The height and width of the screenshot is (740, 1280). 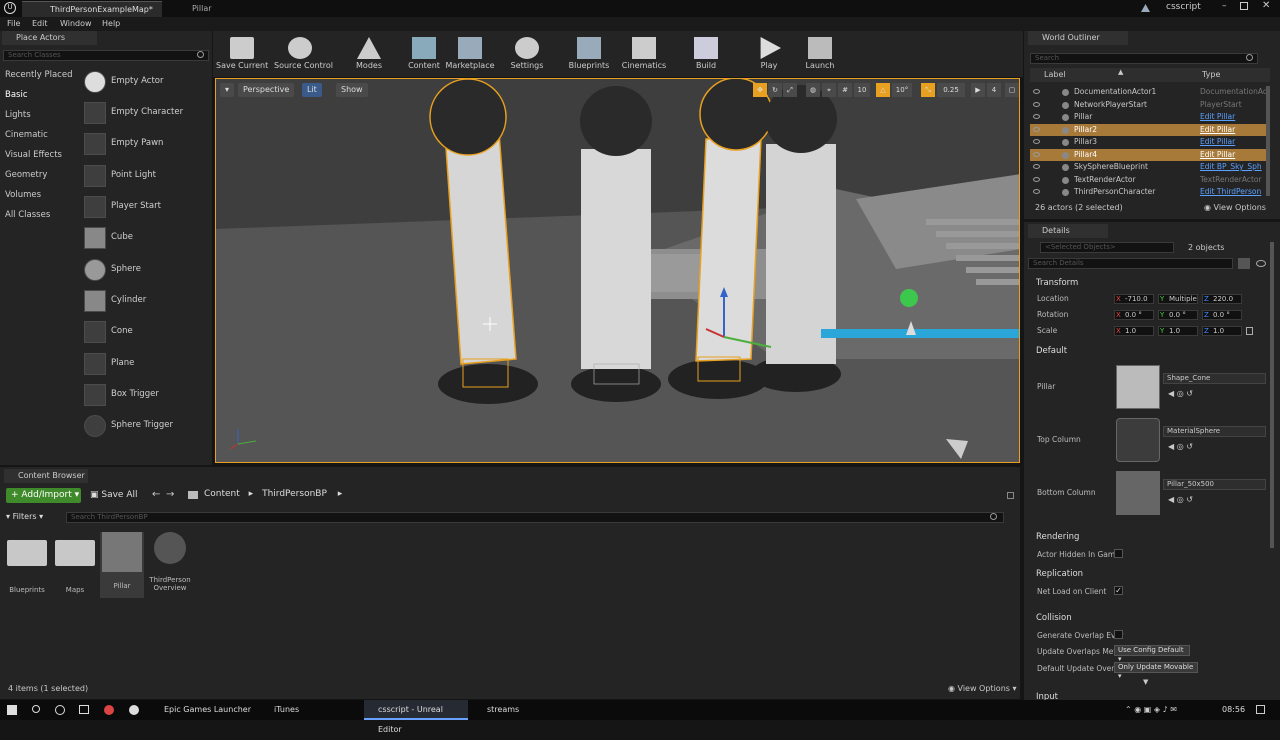 I want to click on actor-sphere: Sphere, so click(x=146, y=270).